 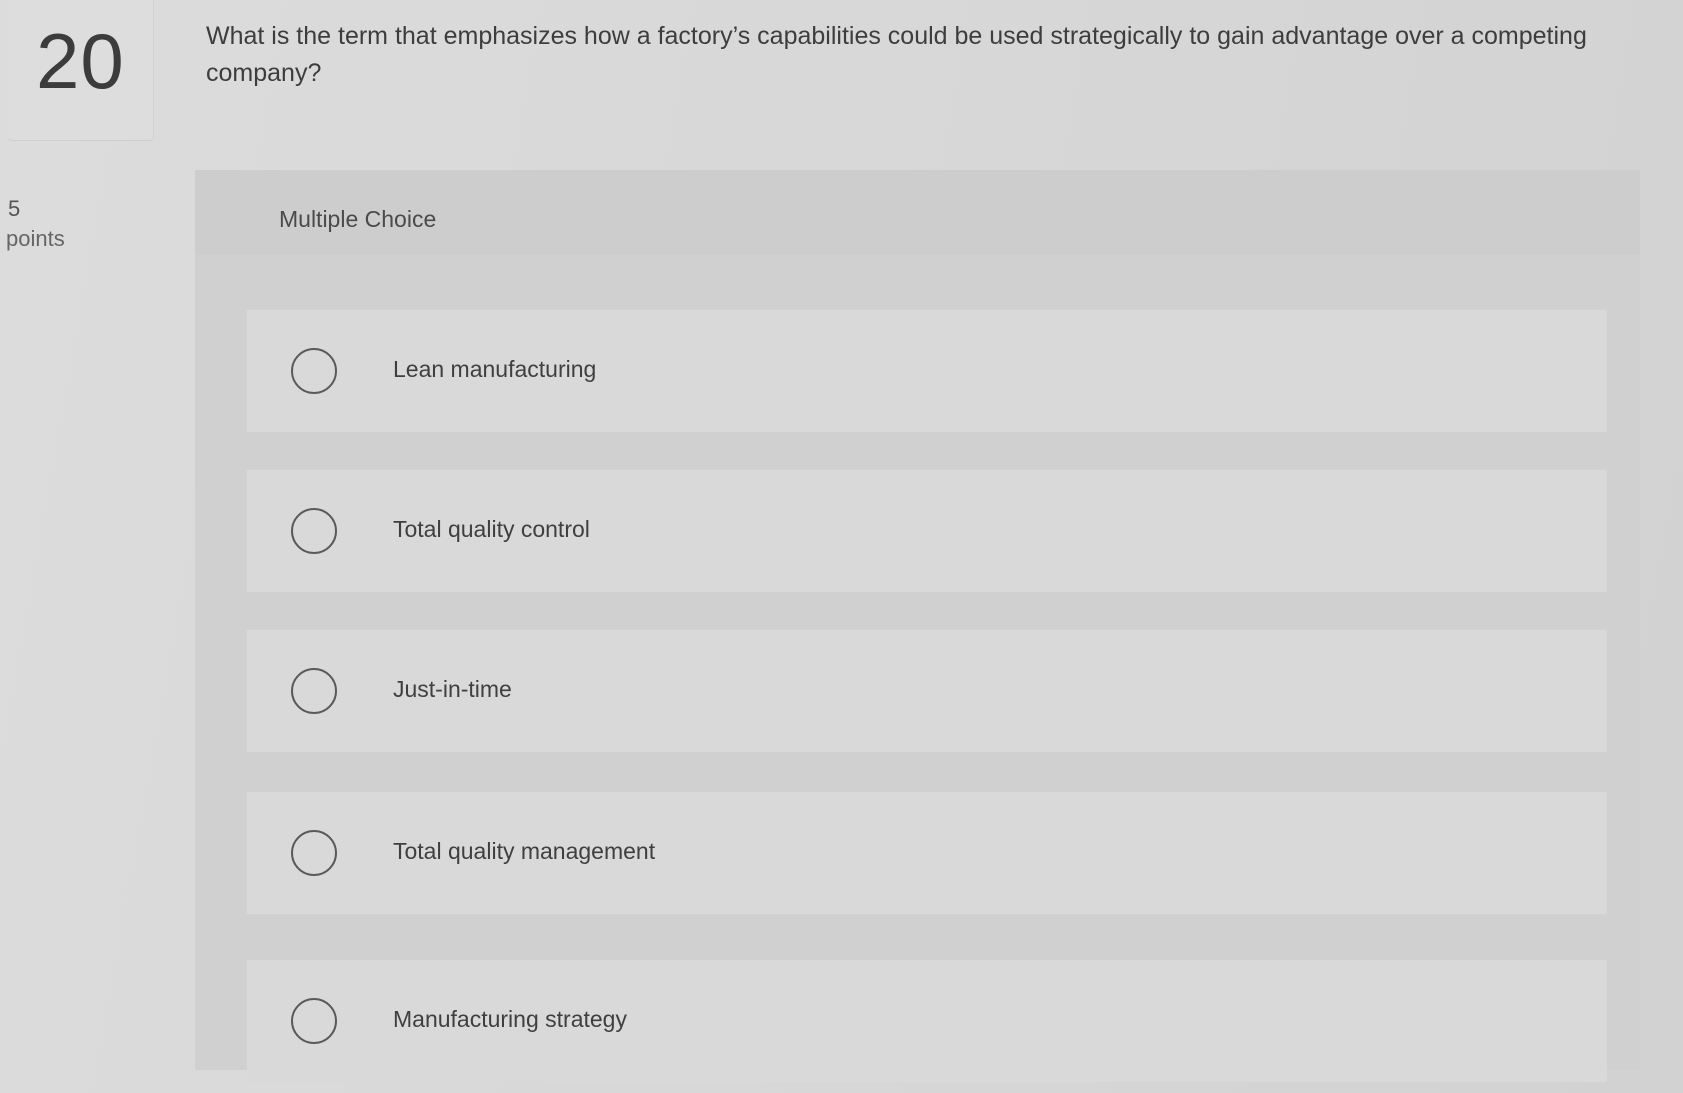 I want to click on answer-option: Total quality control, so click(x=927, y=531).